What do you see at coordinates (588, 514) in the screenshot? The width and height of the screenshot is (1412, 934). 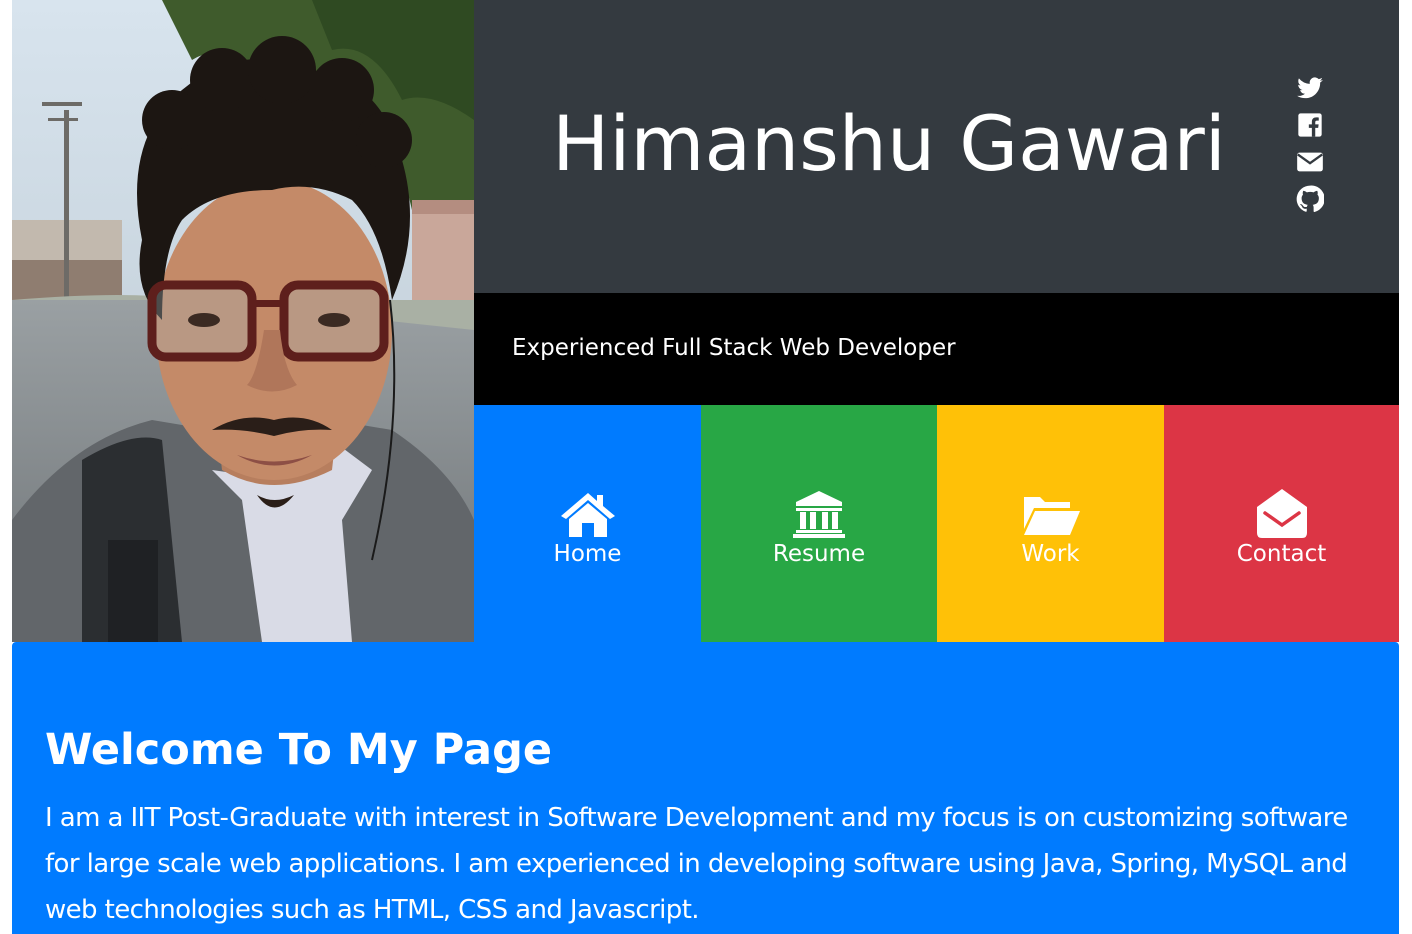 I see `home-icon` at bounding box center [588, 514].